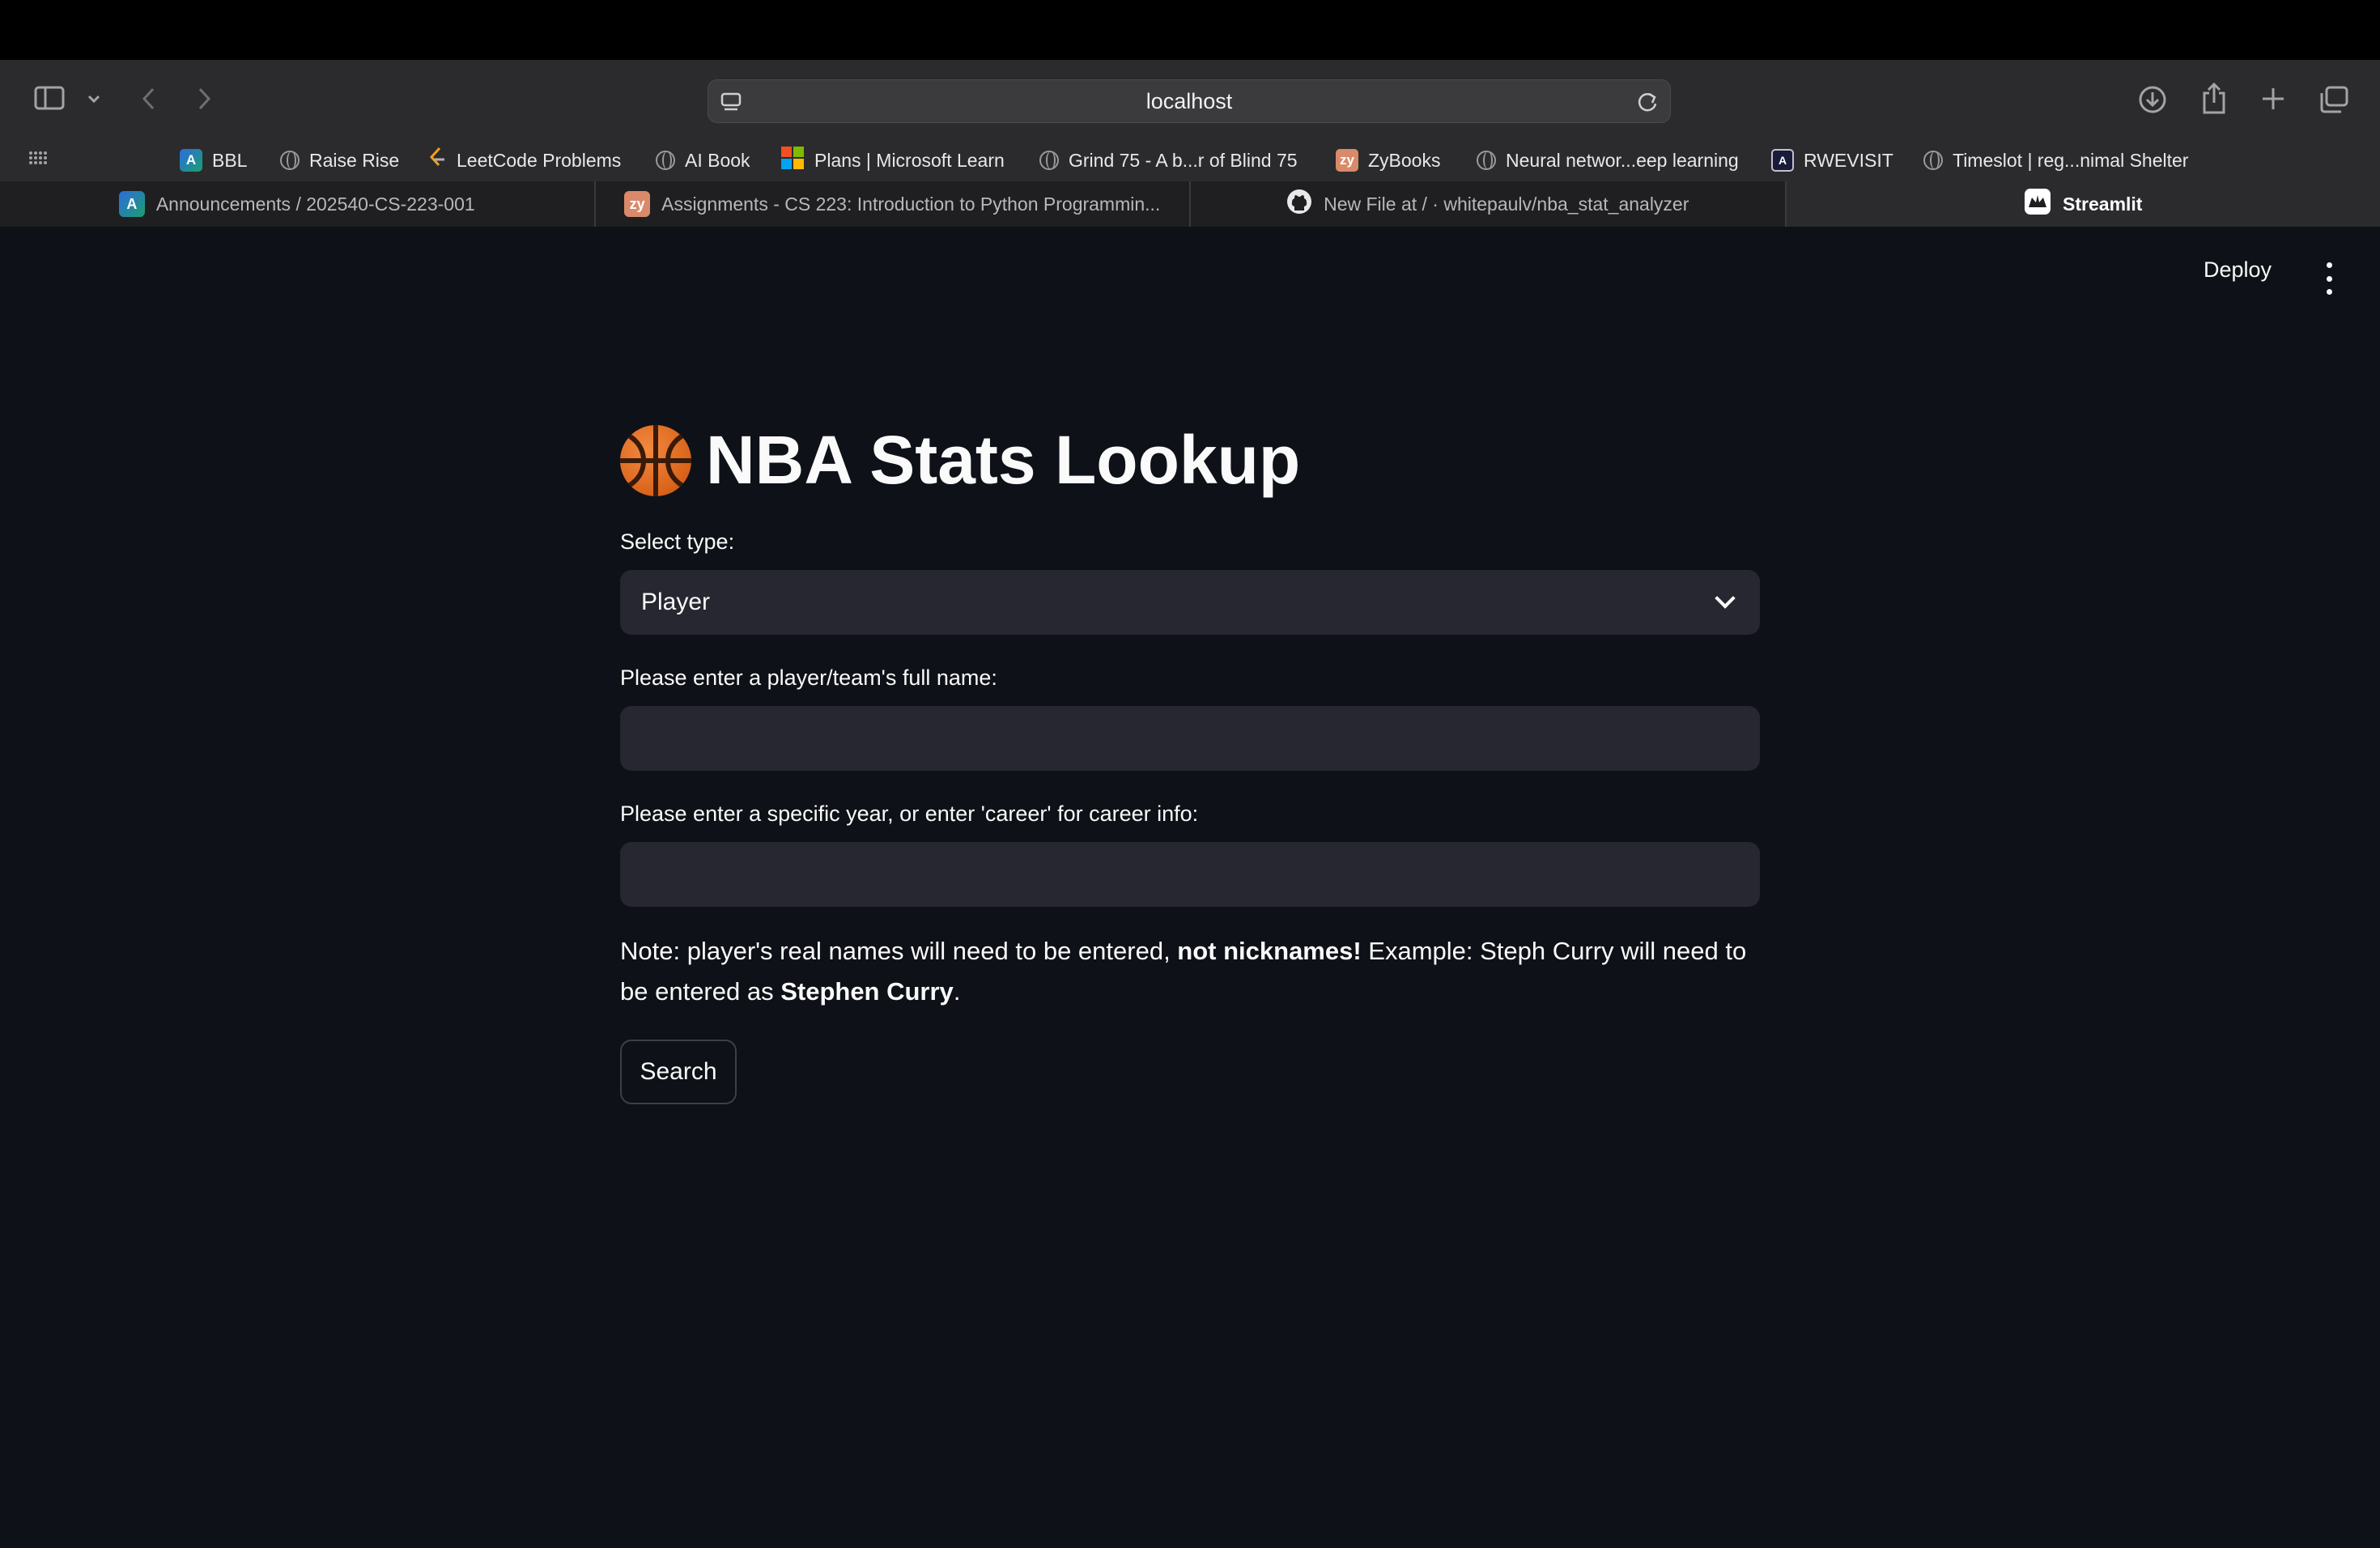 The image size is (2380, 1548). I want to click on streamlit-icon, so click(2037, 204).